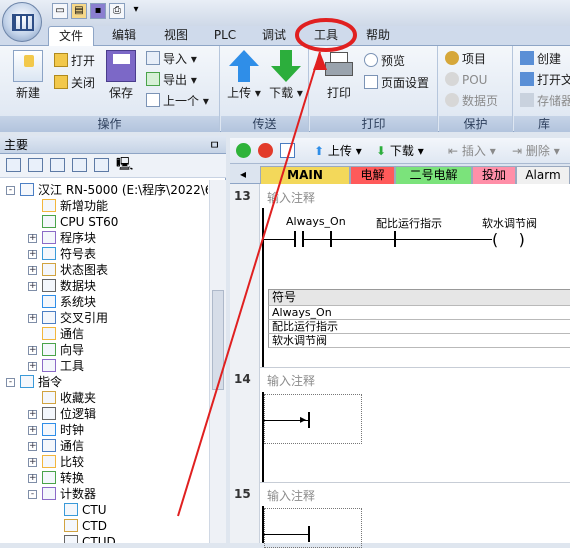 The height and width of the screenshot is (548, 570). Describe the element at coordinates (71, 36) in the screenshot. I see `tab-file: 文件` at that location.